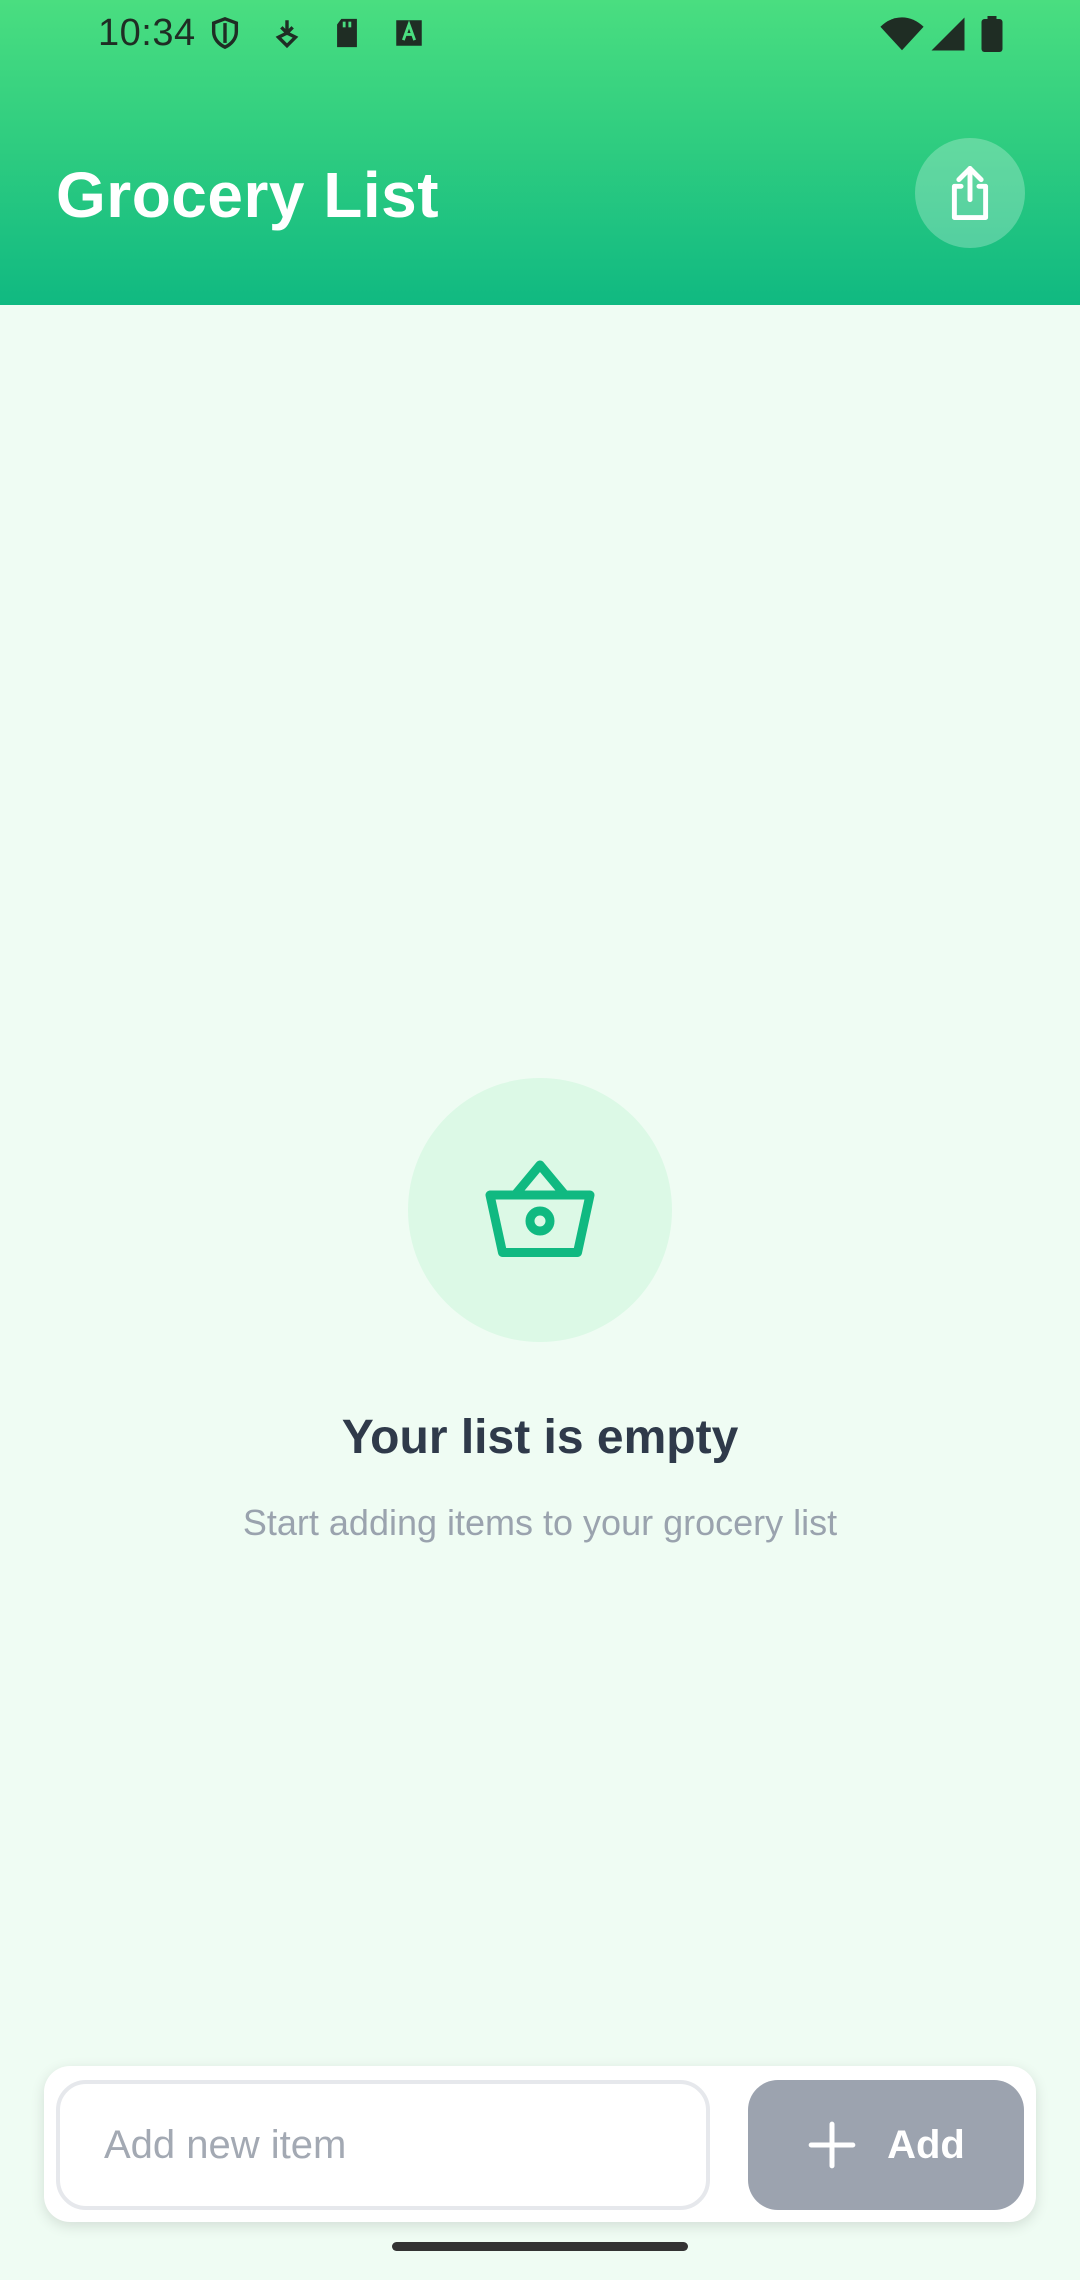  What do you see at coordinates (287, 34) in the screenshot?
I see `download-icon` at bounding box center [287, 34].